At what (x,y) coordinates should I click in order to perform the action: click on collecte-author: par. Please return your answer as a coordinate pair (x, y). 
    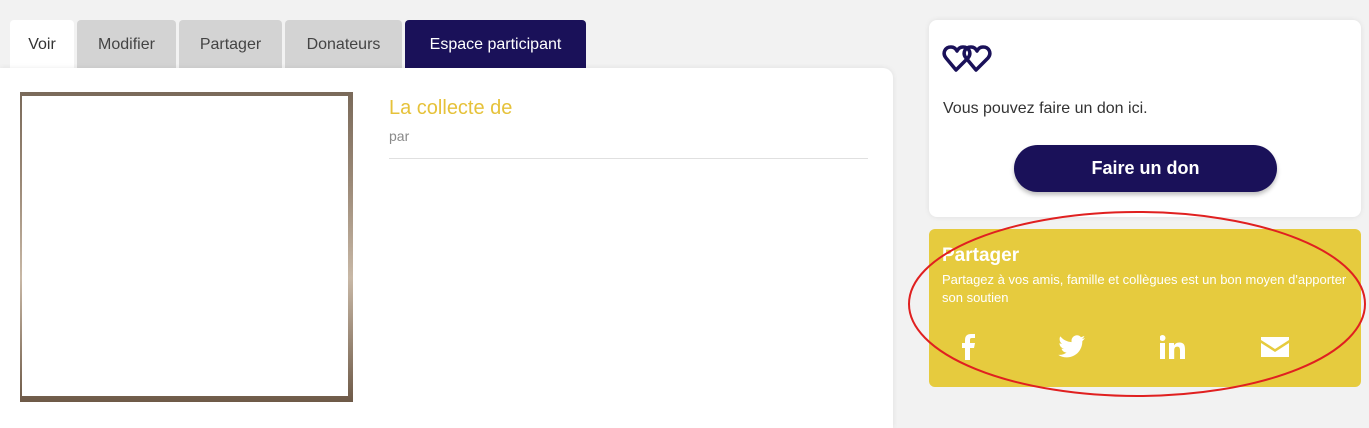
    Looking at the image, I should click on (399, 136).